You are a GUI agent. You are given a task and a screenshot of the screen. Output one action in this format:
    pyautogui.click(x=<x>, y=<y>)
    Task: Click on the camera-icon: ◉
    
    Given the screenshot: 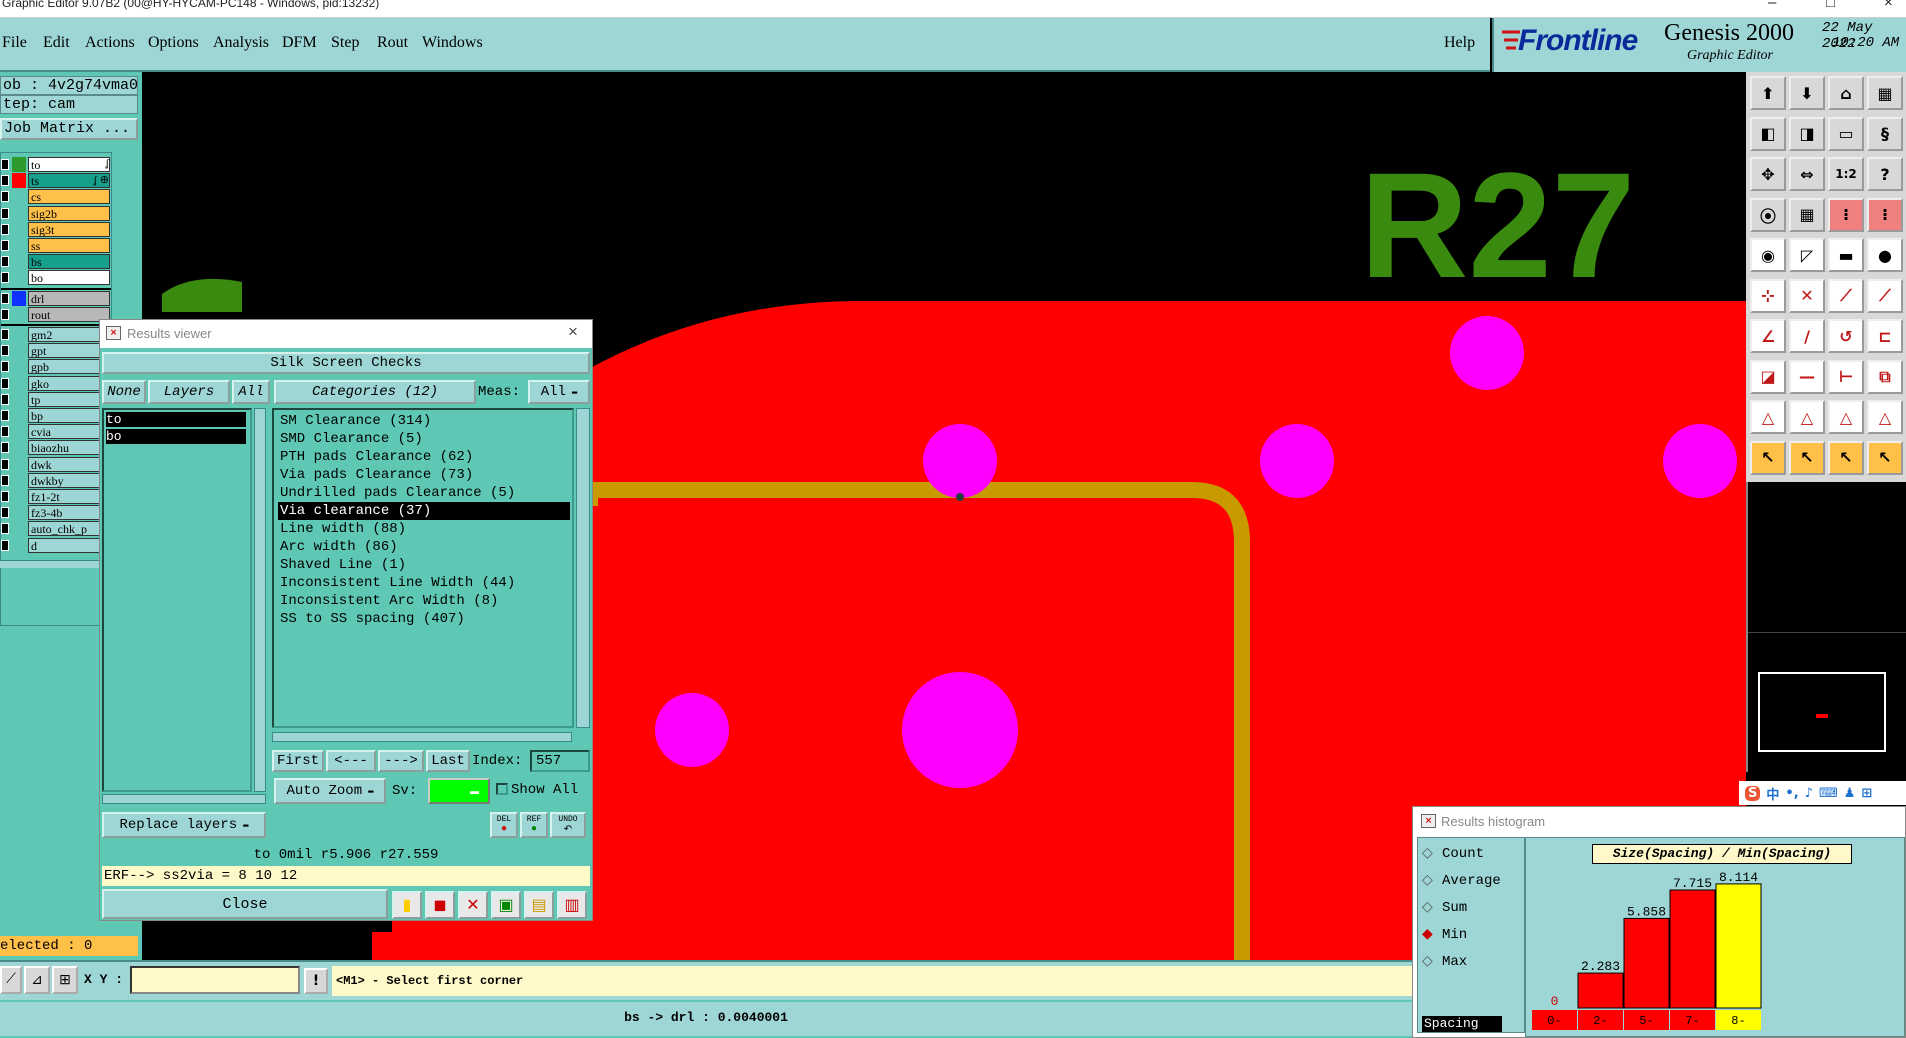 What is the action you would take?
    pyautogui.click(x=1768, y=255)
    